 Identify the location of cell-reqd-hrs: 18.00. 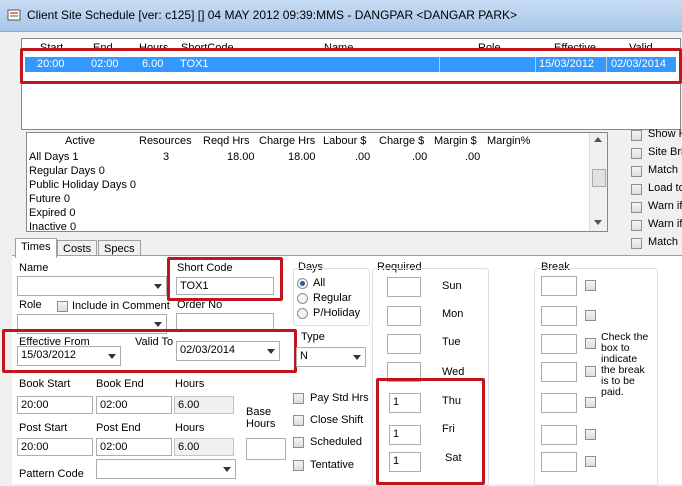
(241, 157).